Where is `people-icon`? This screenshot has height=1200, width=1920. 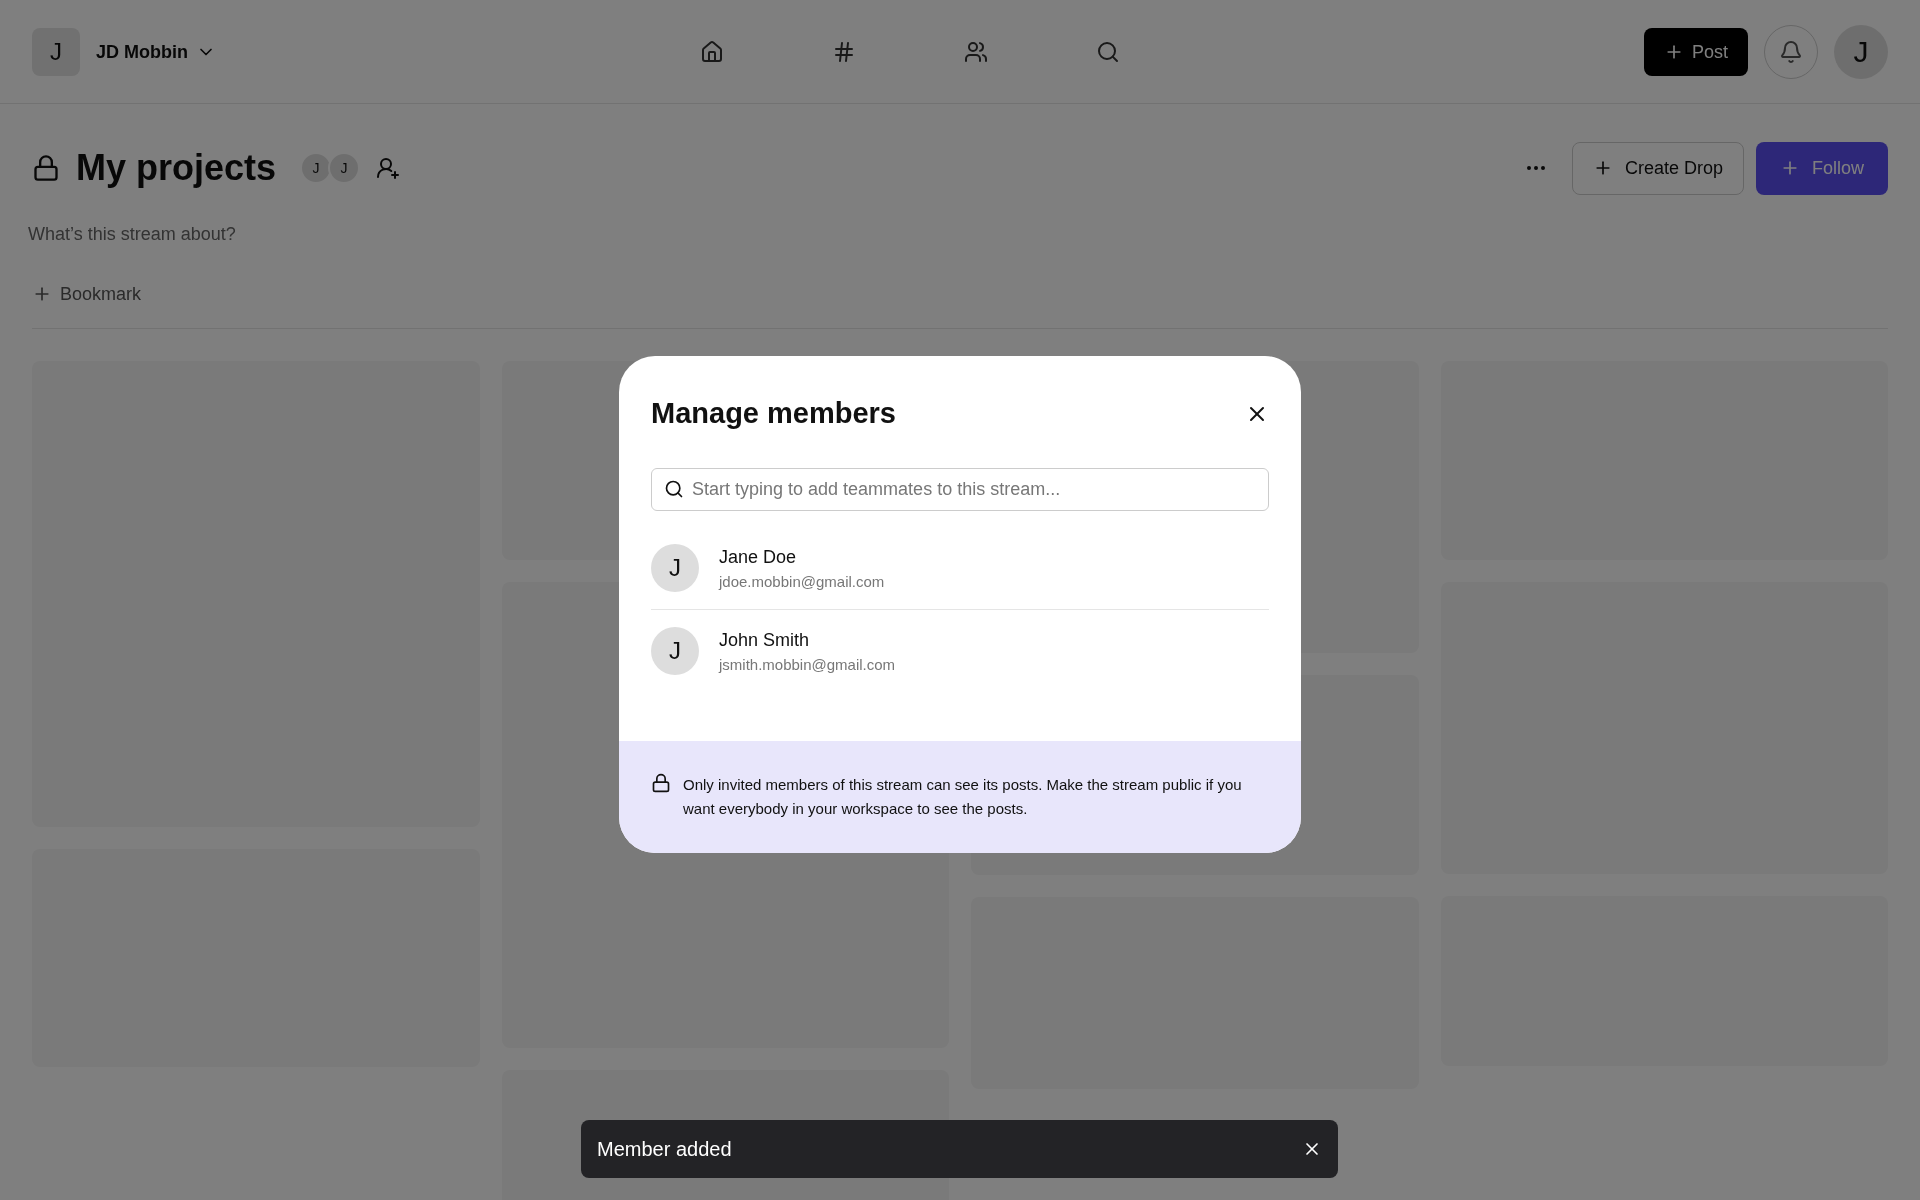
people-icon is located at coordinates (976, 51).